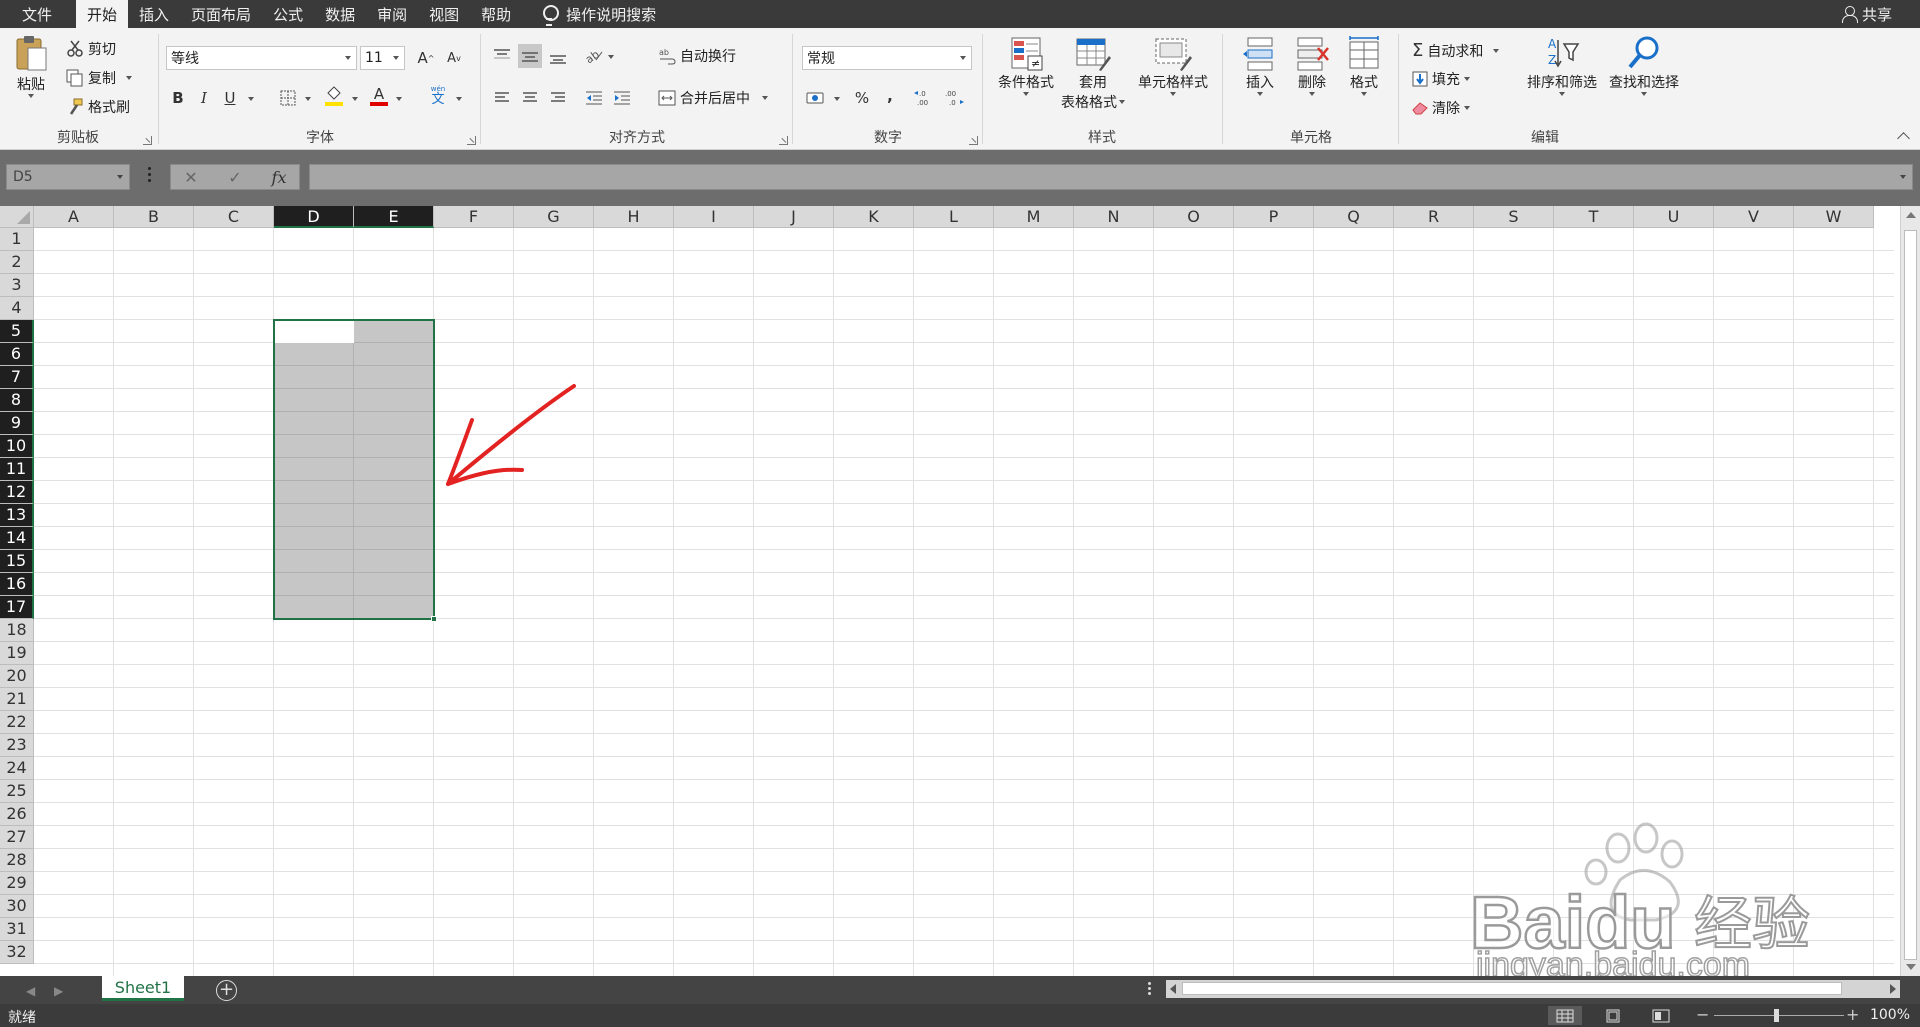  What do you see at coordinates (1260, 66) in the screenshot?
I see `insert-cells-button: 插入` at bounding box center [1260, 66].